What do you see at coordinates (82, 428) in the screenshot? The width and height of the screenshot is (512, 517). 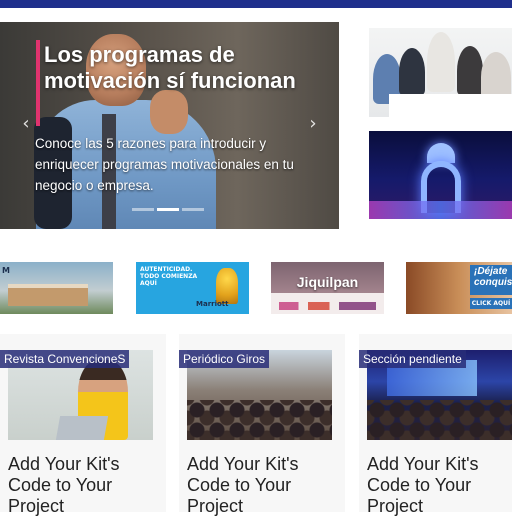 I see `laptop-image` at bounding box center [82, 428].